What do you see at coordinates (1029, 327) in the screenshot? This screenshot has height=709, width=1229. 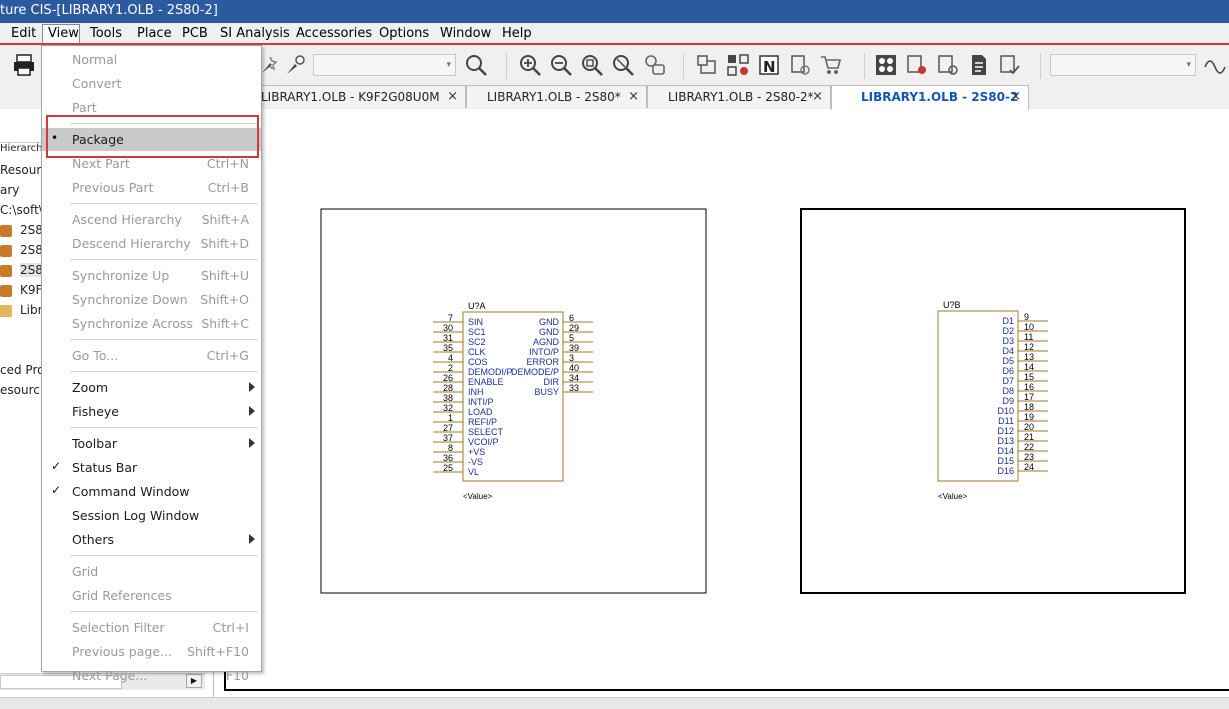 I see `pin-number: 10` at bounding box center [1029, 327].